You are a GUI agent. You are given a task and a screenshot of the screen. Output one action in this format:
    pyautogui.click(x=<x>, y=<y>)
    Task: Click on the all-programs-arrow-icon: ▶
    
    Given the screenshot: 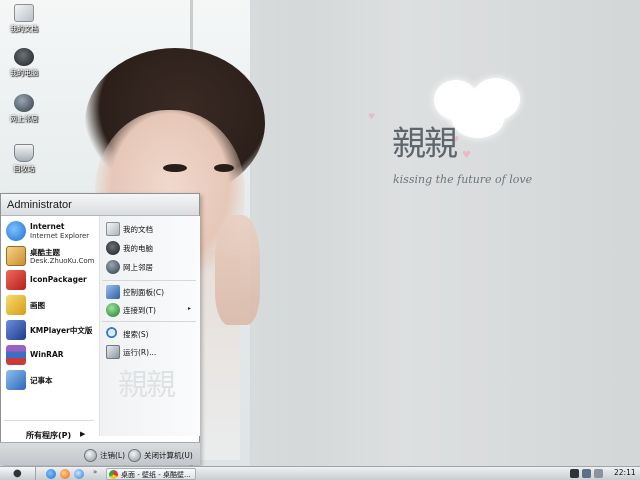 What is the action you would take?
    pyautogui.click(x=83, y=434)
    